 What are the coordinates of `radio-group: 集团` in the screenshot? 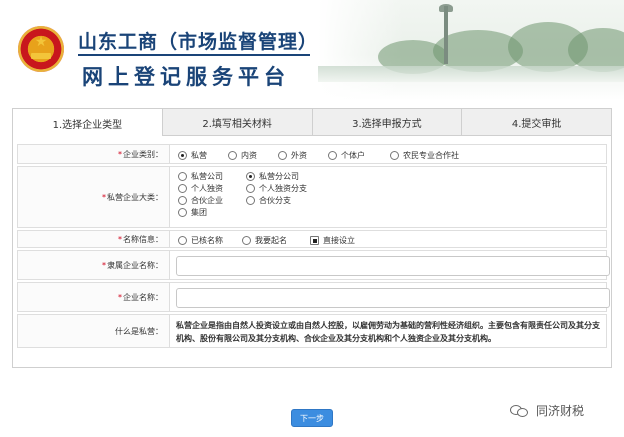 It's located at (192, 212).